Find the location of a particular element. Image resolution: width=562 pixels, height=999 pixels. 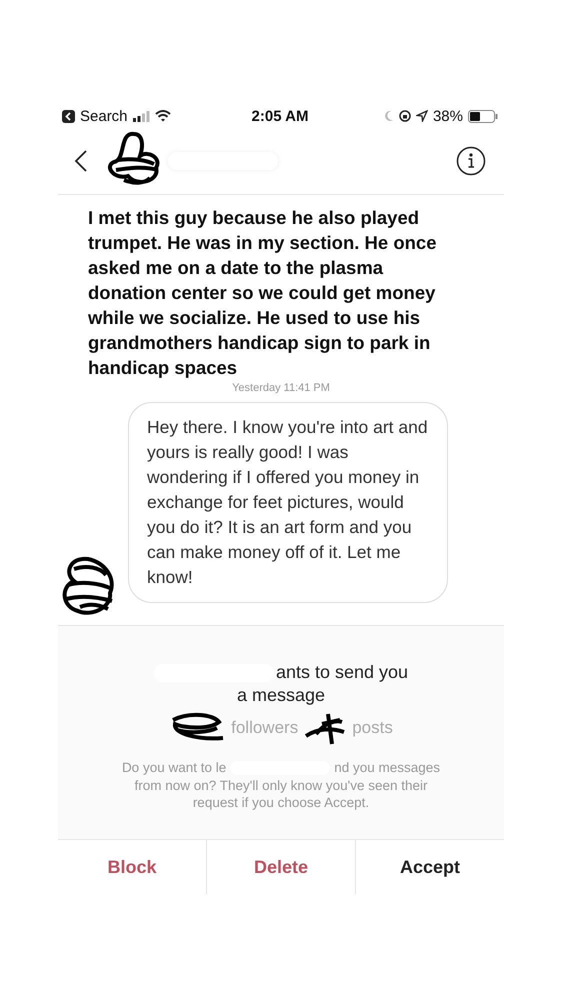

message-bubble: Hey there. I know you're into art and yours is really good! I was wondering if I offered you money in exchange for feet pictures, would you do it? It is an art form and you can make money off of it. Let me know! is located at coordinates (288, 502).